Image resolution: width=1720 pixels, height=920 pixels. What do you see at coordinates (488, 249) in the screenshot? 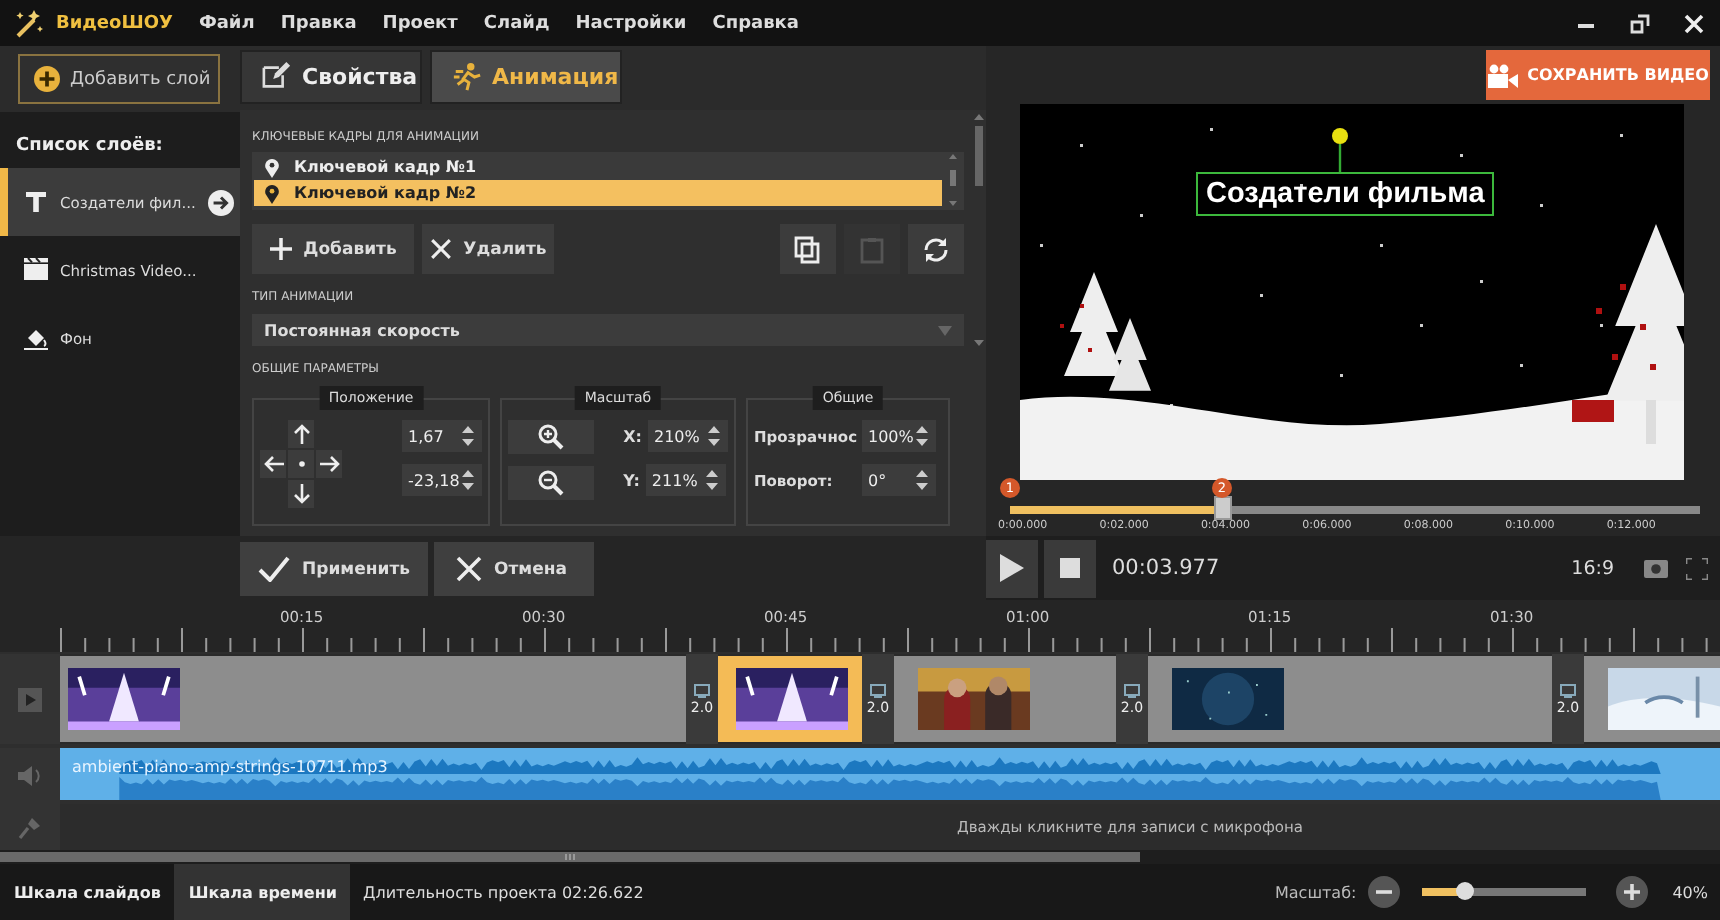
I see `delete-button: Удалить` at bounding box center [488, 249].